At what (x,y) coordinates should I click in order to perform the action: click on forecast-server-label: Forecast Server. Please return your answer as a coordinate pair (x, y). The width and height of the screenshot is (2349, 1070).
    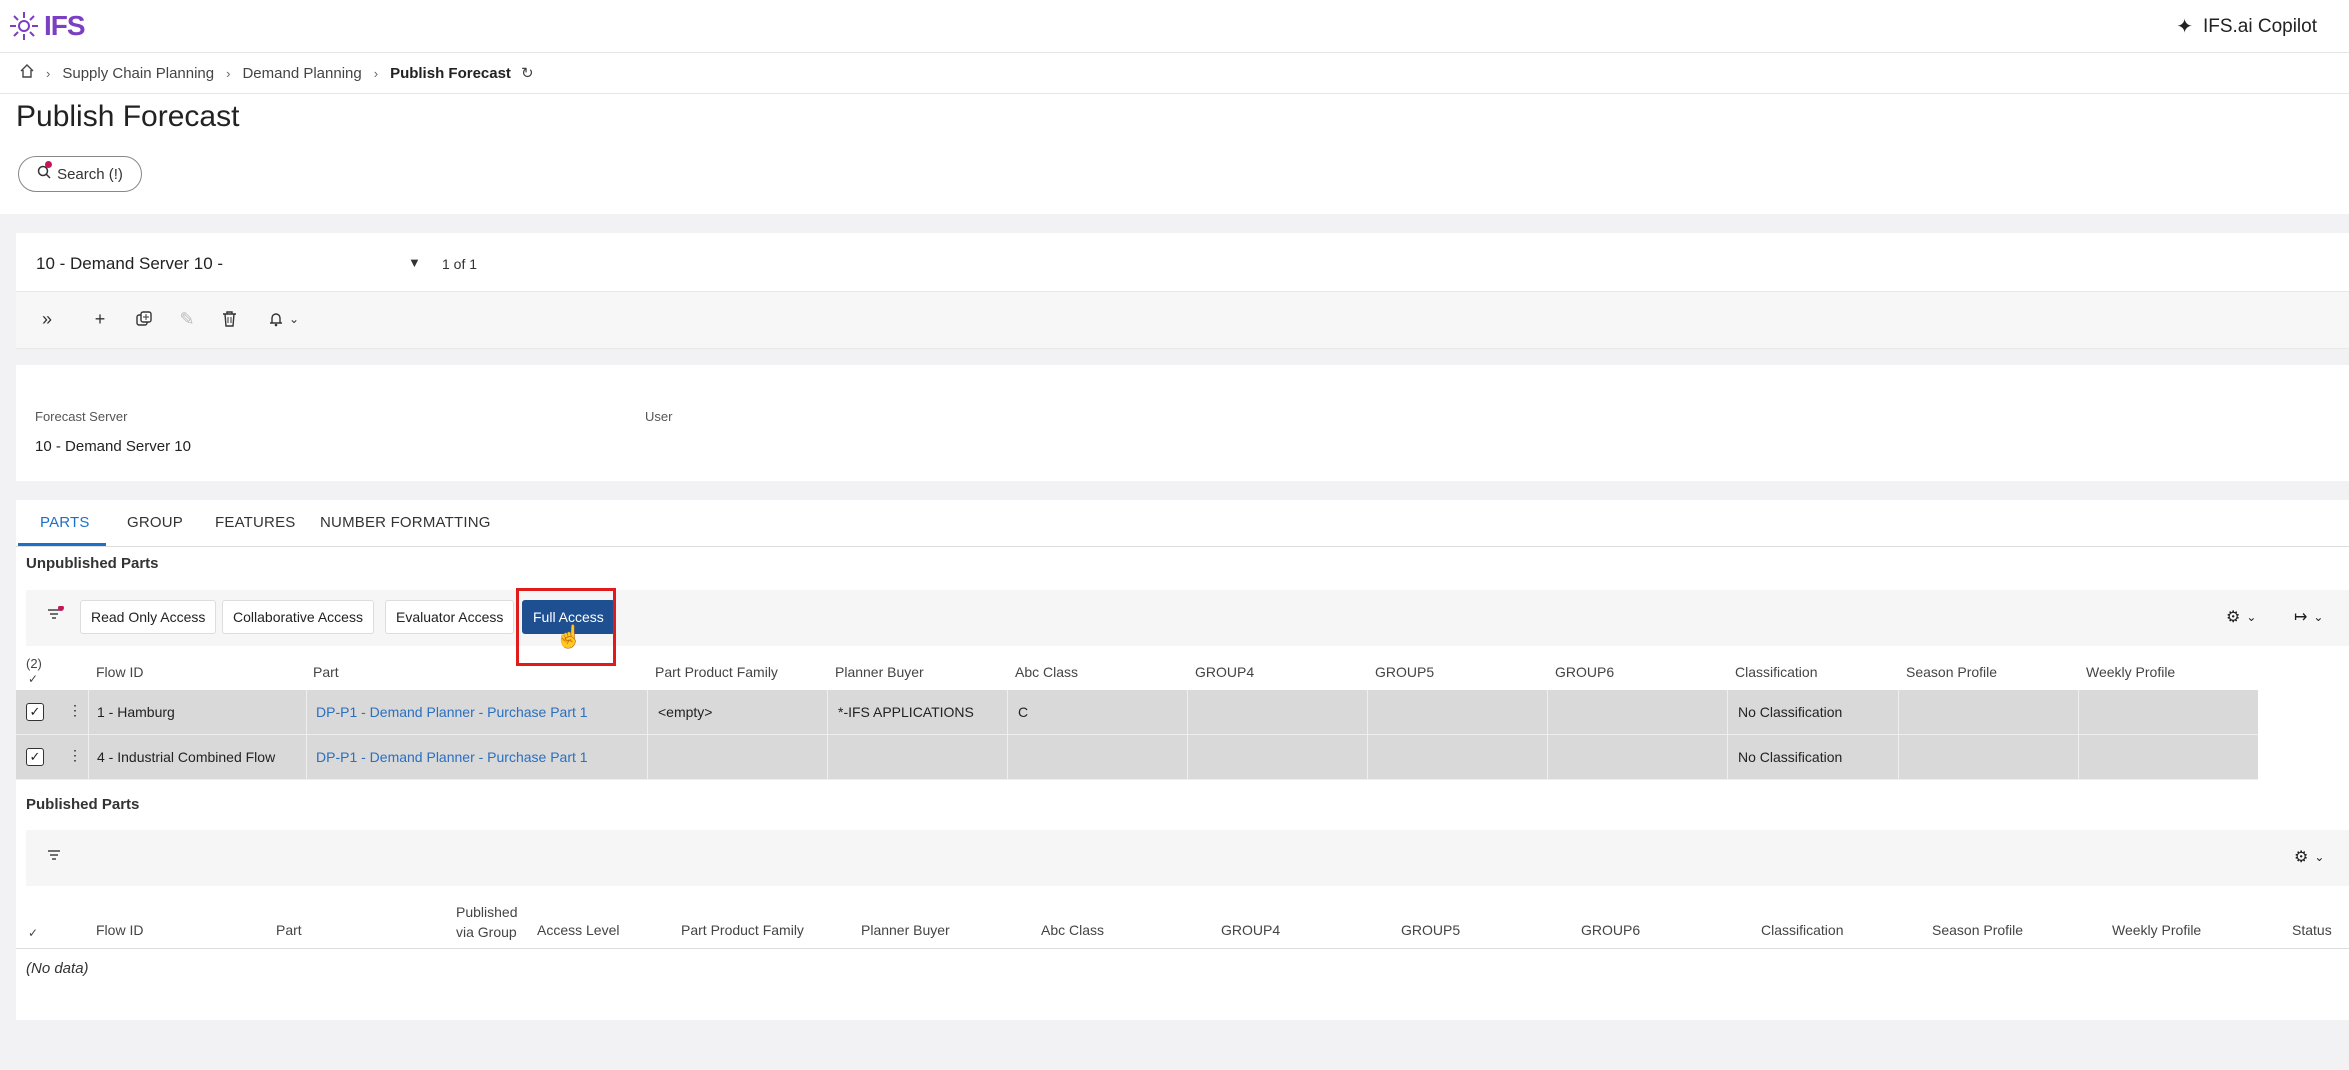
    Looking at the image, I should click on (81, 416).